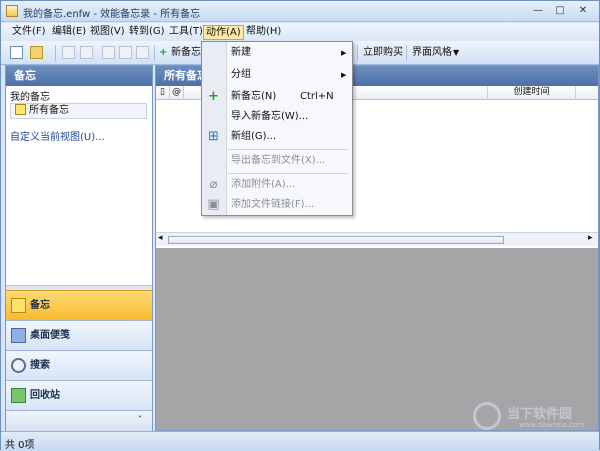 Image resolution: width=600 pixels, height=451 pixels. Describe the element at coordinates (108, 52) in the screenshot. I see `cut-icon` at that location.